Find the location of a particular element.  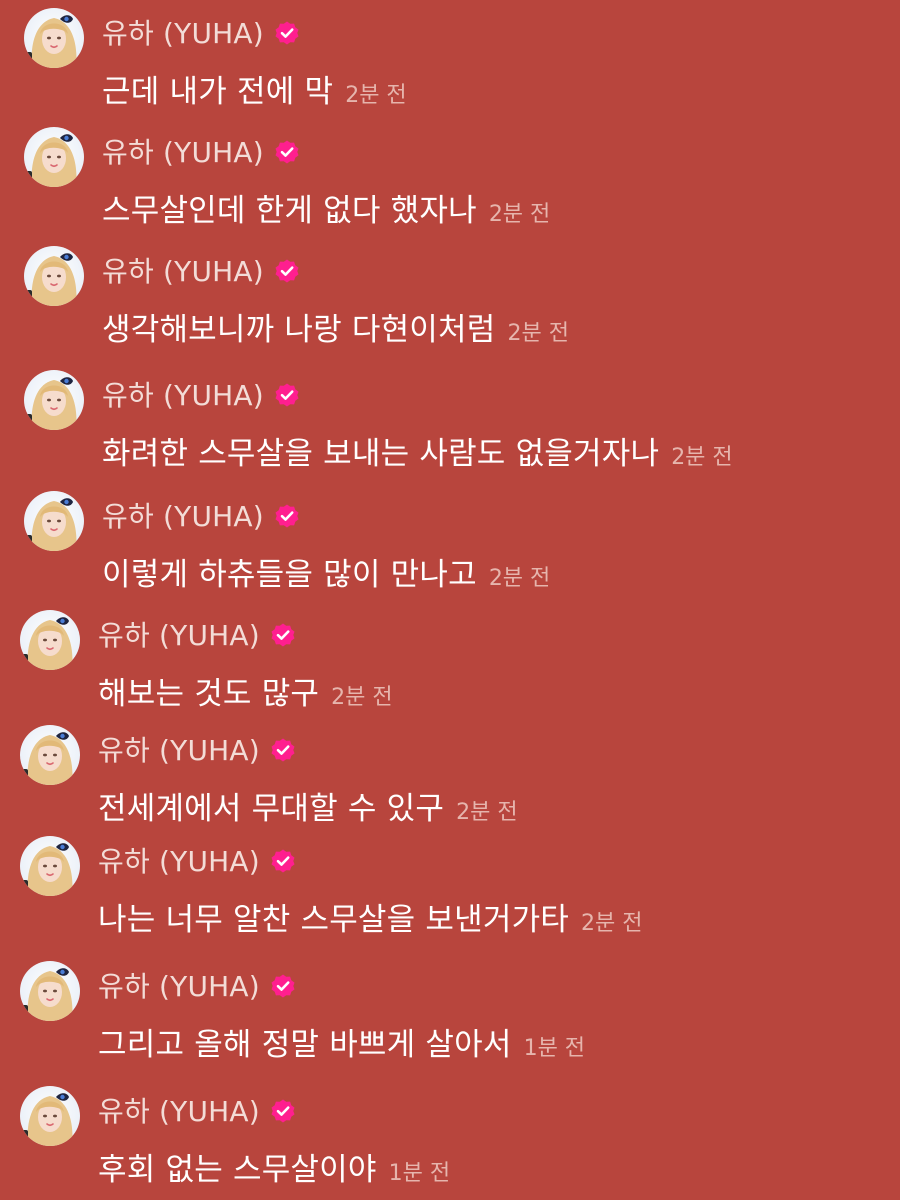

chat-message: 유하 (YUHA) 그리고 올해 정말 바쁘게 살아서 1분 전 is located at coordinates (450, 1014).